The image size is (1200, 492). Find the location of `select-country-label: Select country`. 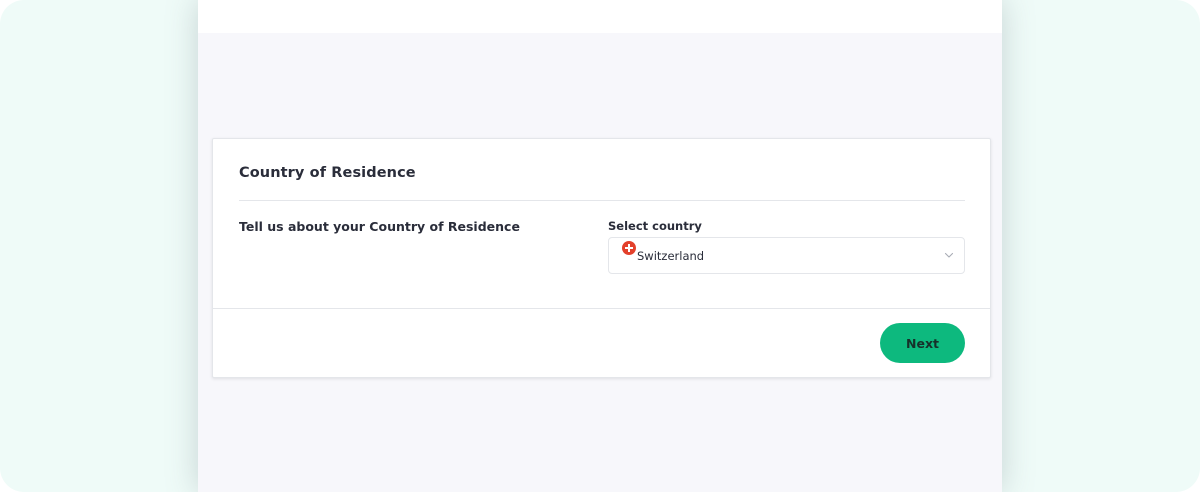

select-country-label: Select country is located at coordinates (655, 226).